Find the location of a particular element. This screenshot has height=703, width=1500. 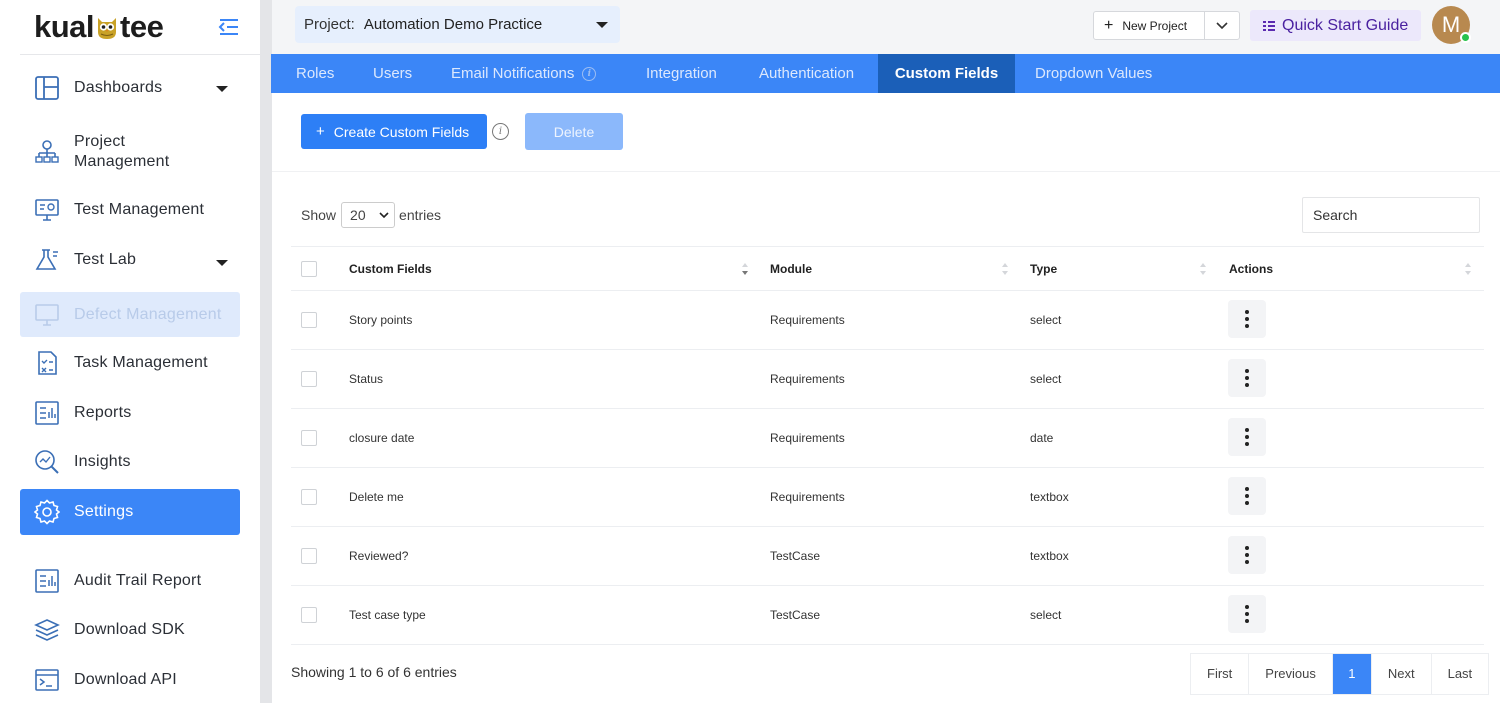

search-input: Search is located at coordinates (1391, 215).